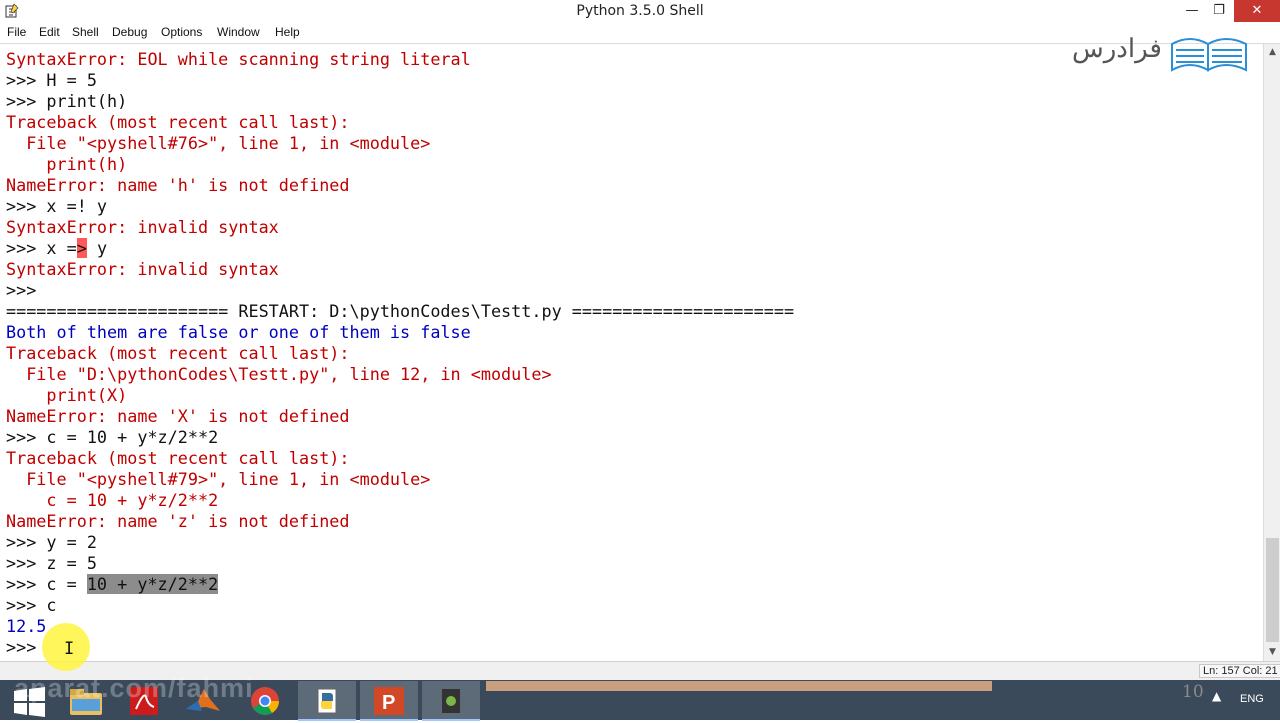 The width and height of the screenshot is (1280, 723). What do you see at coordinates (1271, 352) in the screenshot?
I see `vertical-scrollbar: ▲ ▼` at bounding box center [1271, 352].